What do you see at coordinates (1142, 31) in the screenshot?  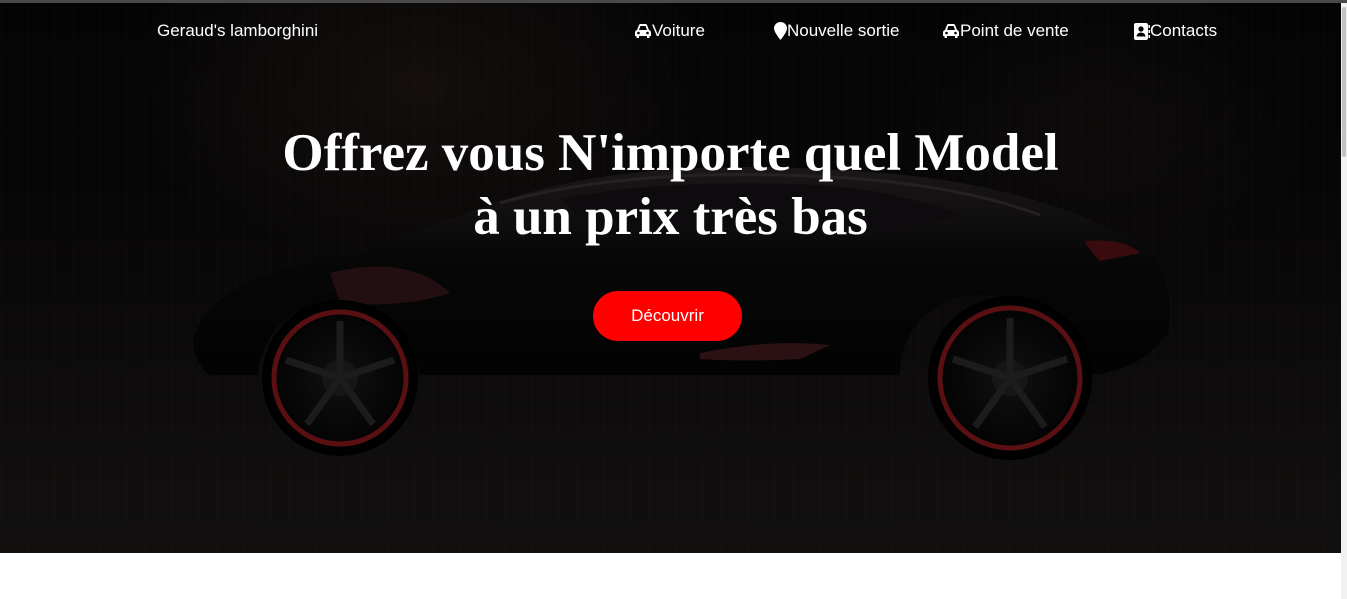 I see `address-book-icon` at bounding box center [1142, 31].